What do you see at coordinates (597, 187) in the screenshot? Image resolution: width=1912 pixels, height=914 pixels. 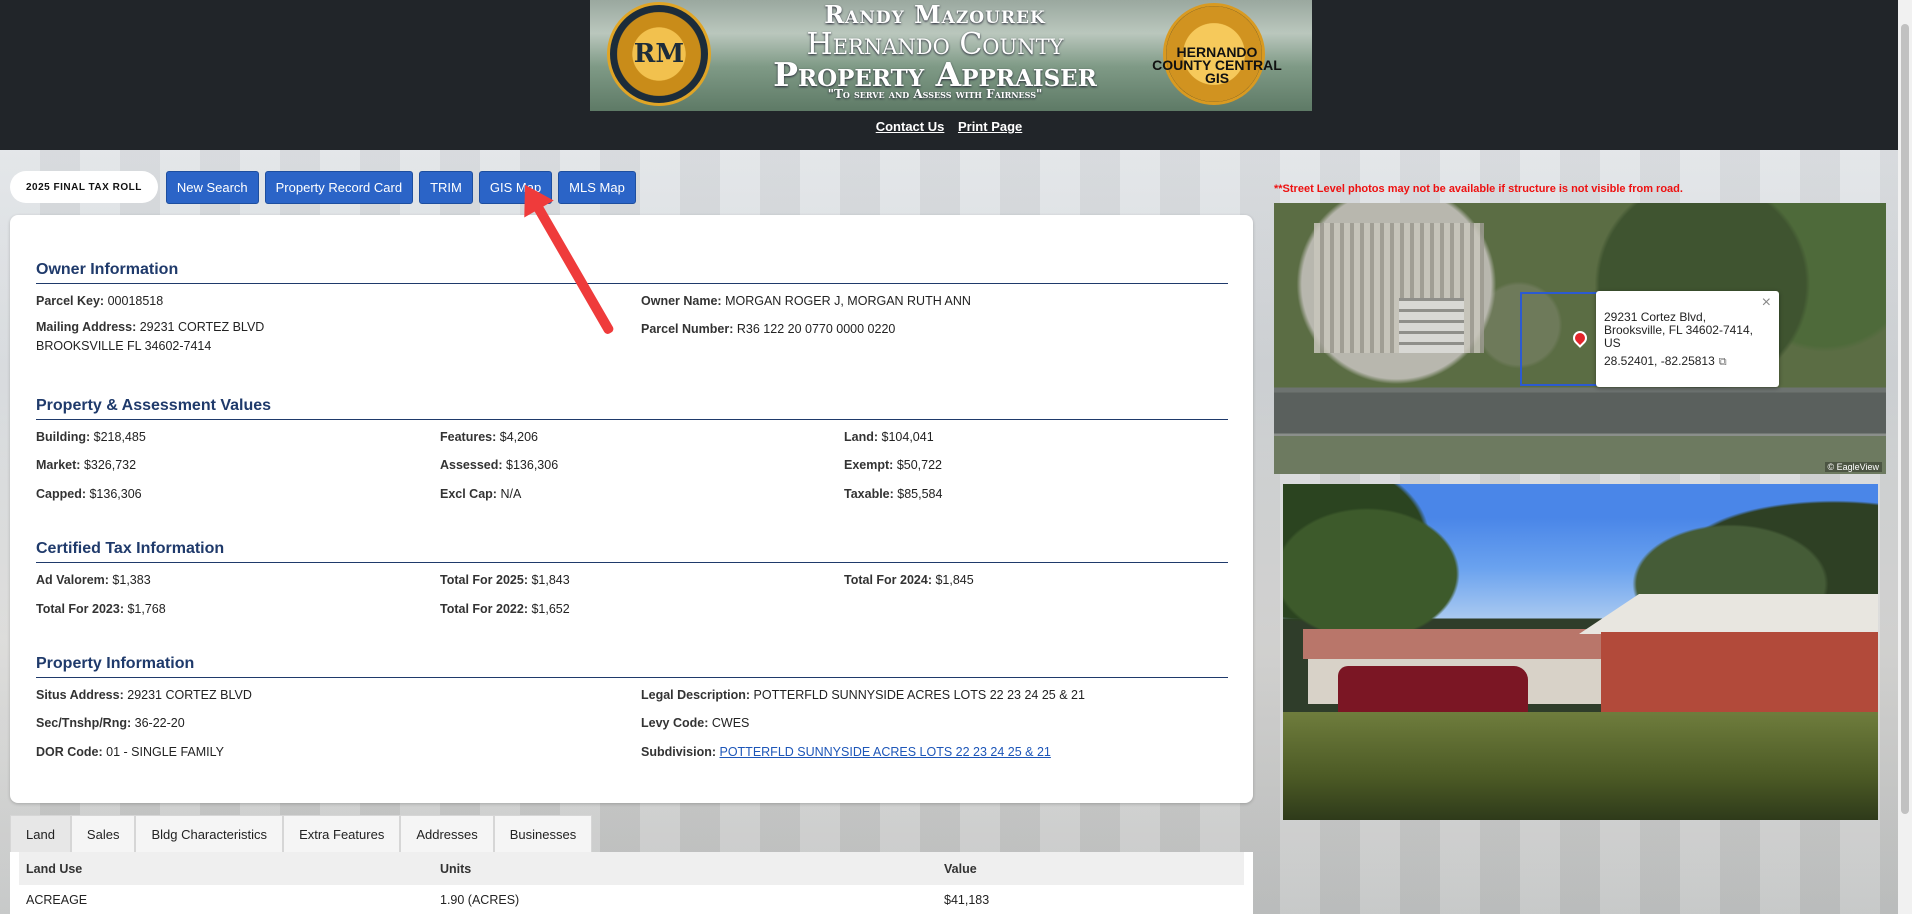 I see `mls-map-button: MLS Map` at bounding box center [597, 187].